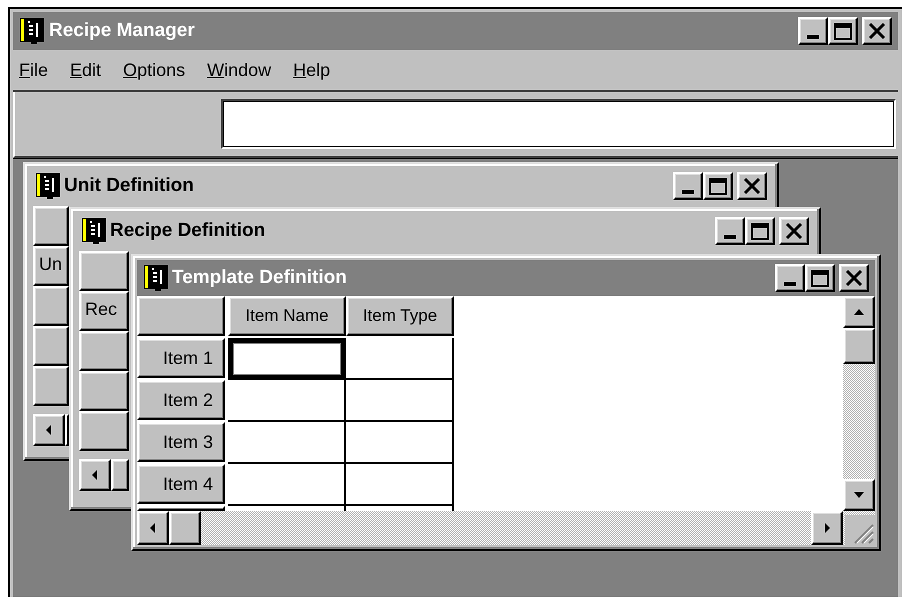 The image size is (907, 602). Describe the element at coordinates (181, 400) in the screenshot. I see `row-header: Item 2` at that location.